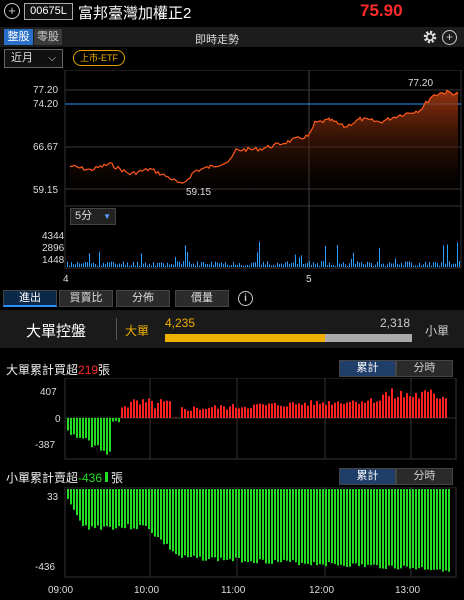 This screenshot has width=464, height=600. I want to click on analysis-tabs: 進出 買賣比 分佈 價量, so click(232, 299).